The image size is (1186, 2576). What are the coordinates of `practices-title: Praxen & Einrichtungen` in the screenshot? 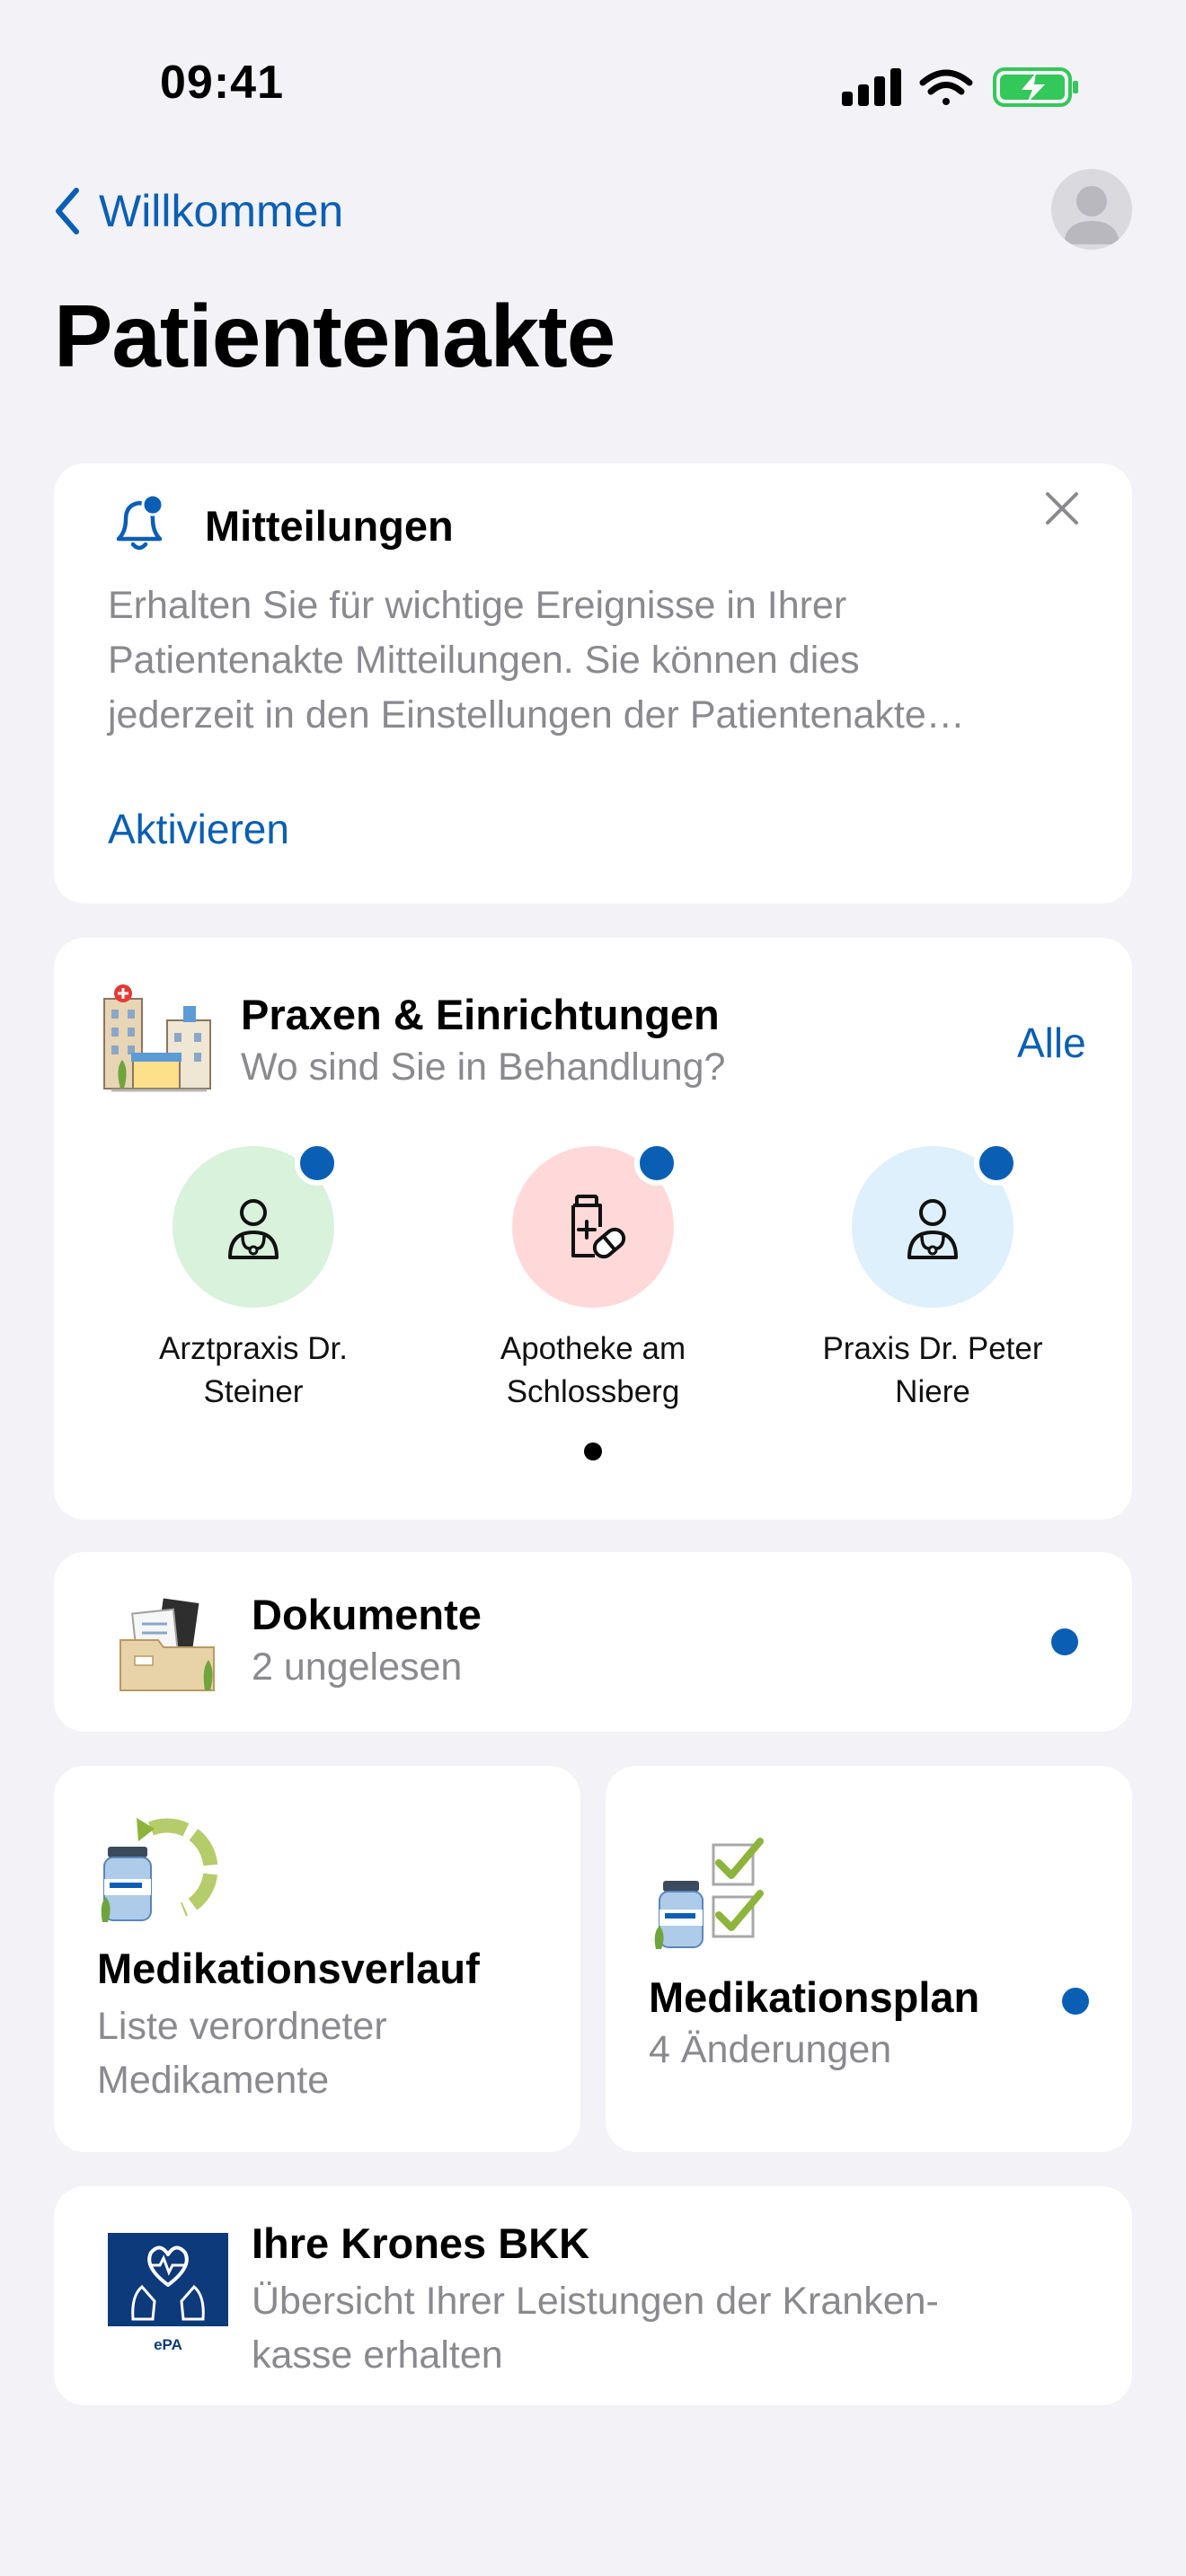 It's located at (480, 1014).